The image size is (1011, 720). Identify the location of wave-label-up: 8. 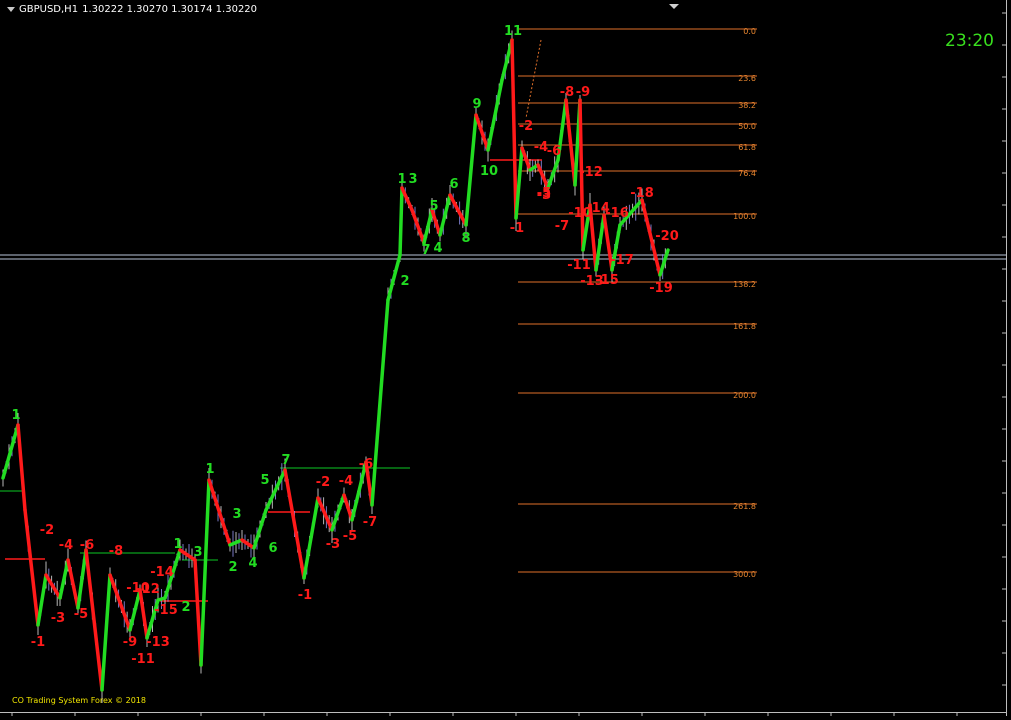
(465, 238).